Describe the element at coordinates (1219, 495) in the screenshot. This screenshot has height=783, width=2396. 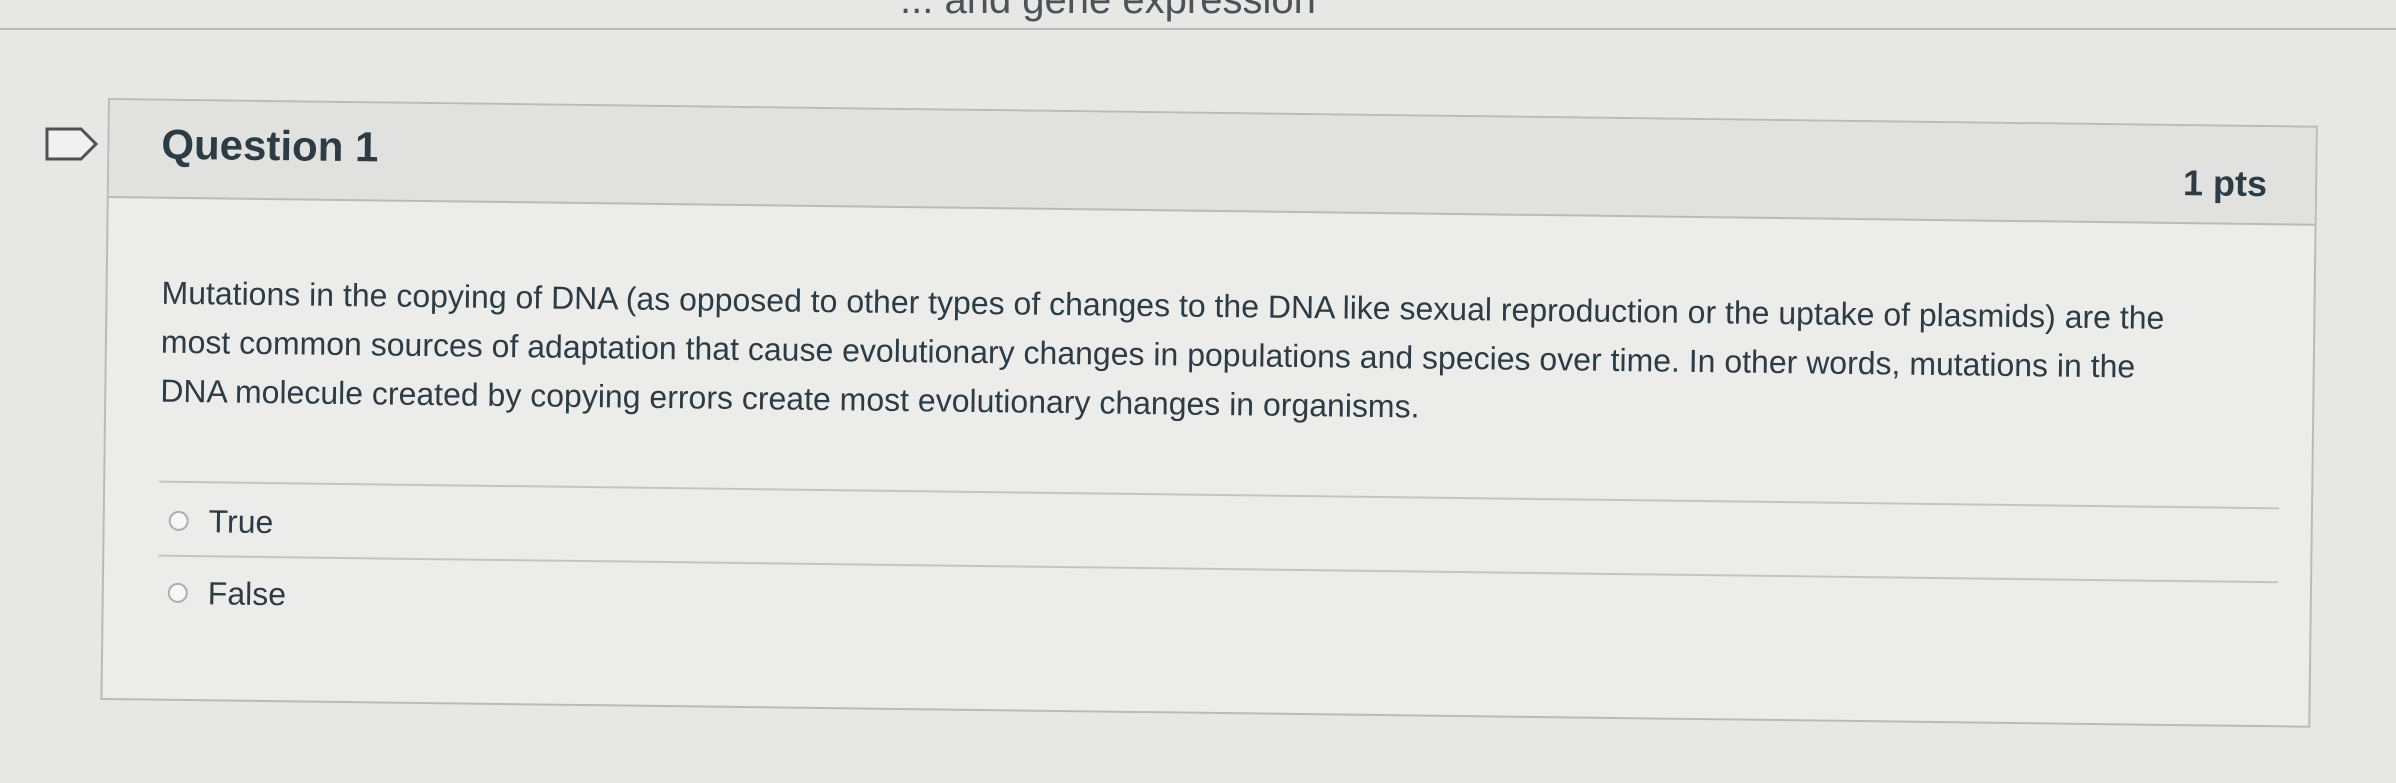
I see `answer-divider-top` at that location.